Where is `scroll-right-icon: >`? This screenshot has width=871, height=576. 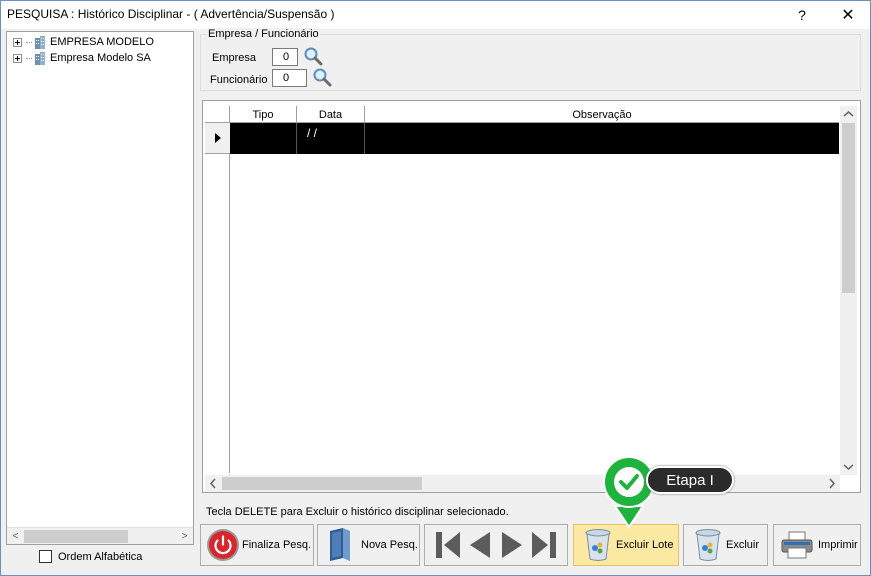
scroll-right-icon: > is located at coordinates (184, 536).